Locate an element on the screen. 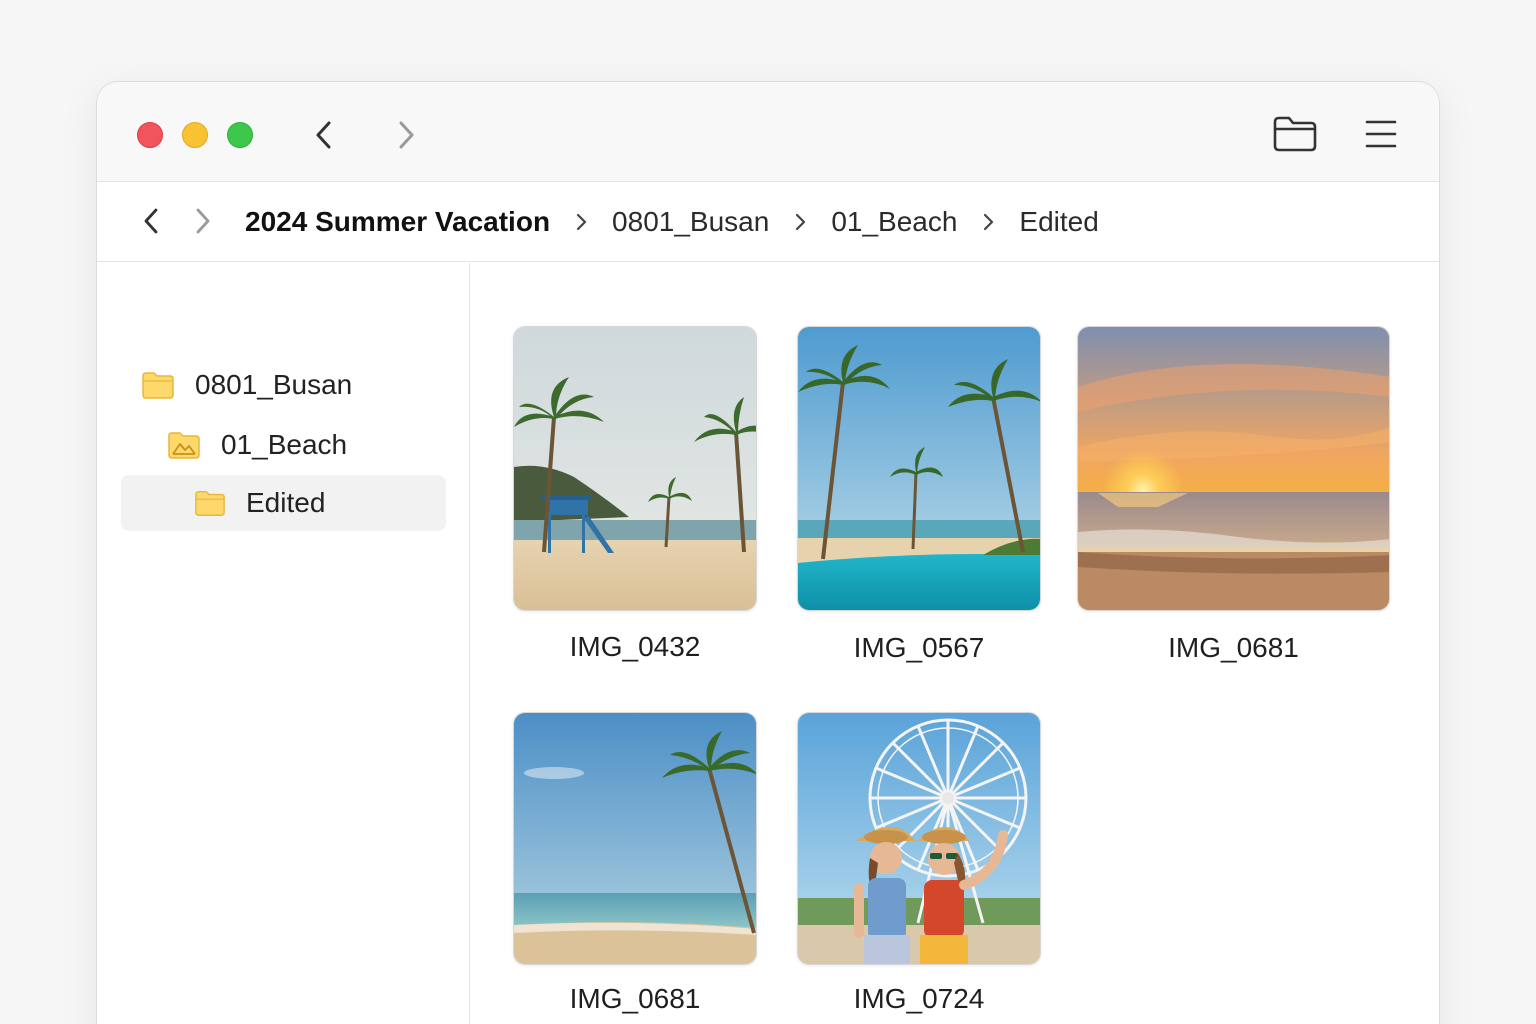 Image resolution: width=1536 pixels, height=1024 pixels. sidebar-item-label: 01_Beach is located at coordinates (284, 444).